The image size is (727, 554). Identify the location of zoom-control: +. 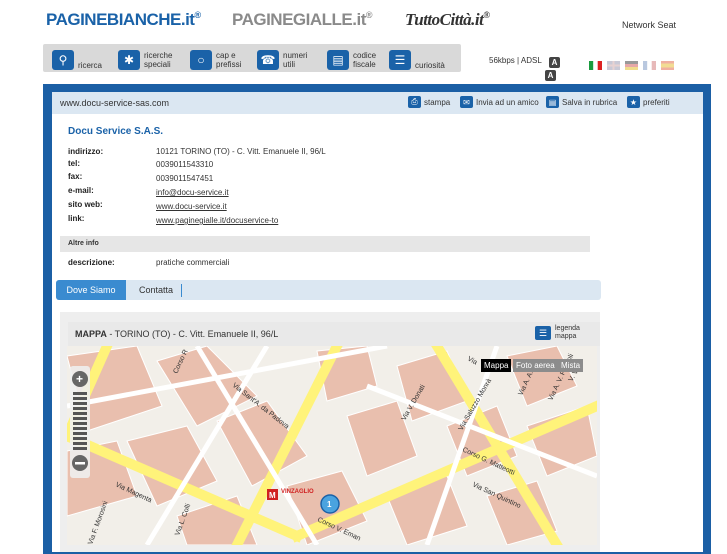
(80, 422).